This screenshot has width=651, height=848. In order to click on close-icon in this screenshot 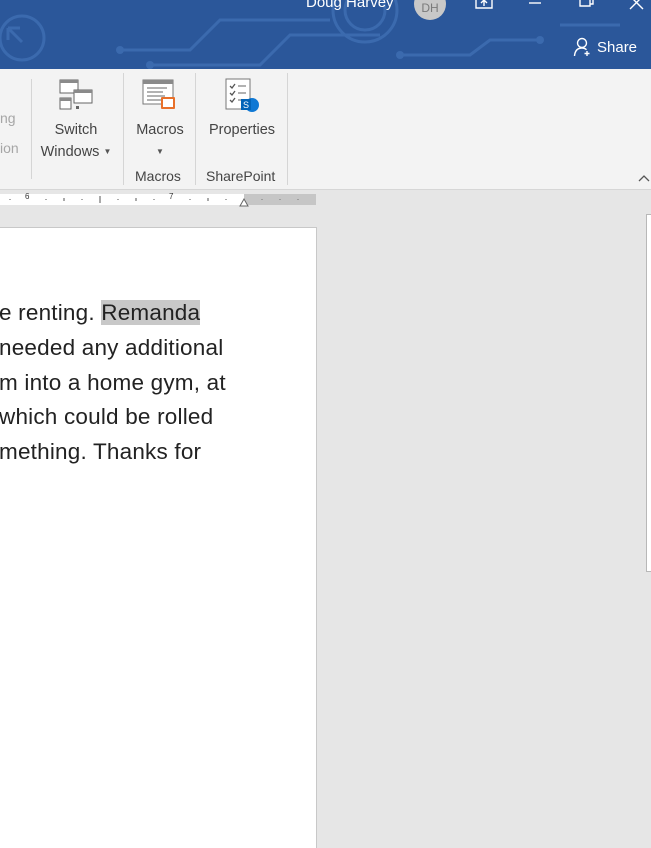, I will do `click(637, 7)`.